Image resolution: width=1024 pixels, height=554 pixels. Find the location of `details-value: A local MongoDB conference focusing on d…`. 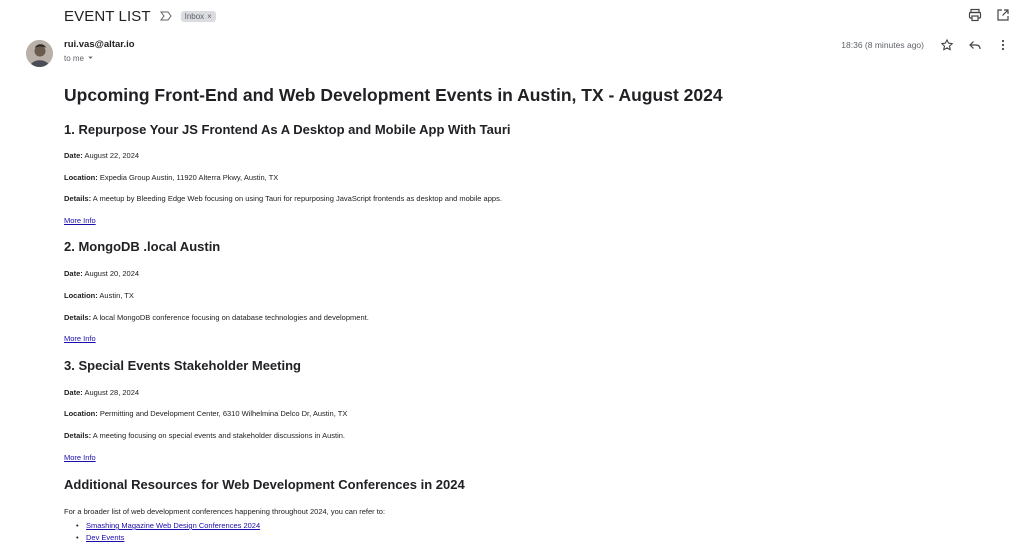

details-value: A local MongoDB conference focusing on d… is located at coordinates (230, 317).